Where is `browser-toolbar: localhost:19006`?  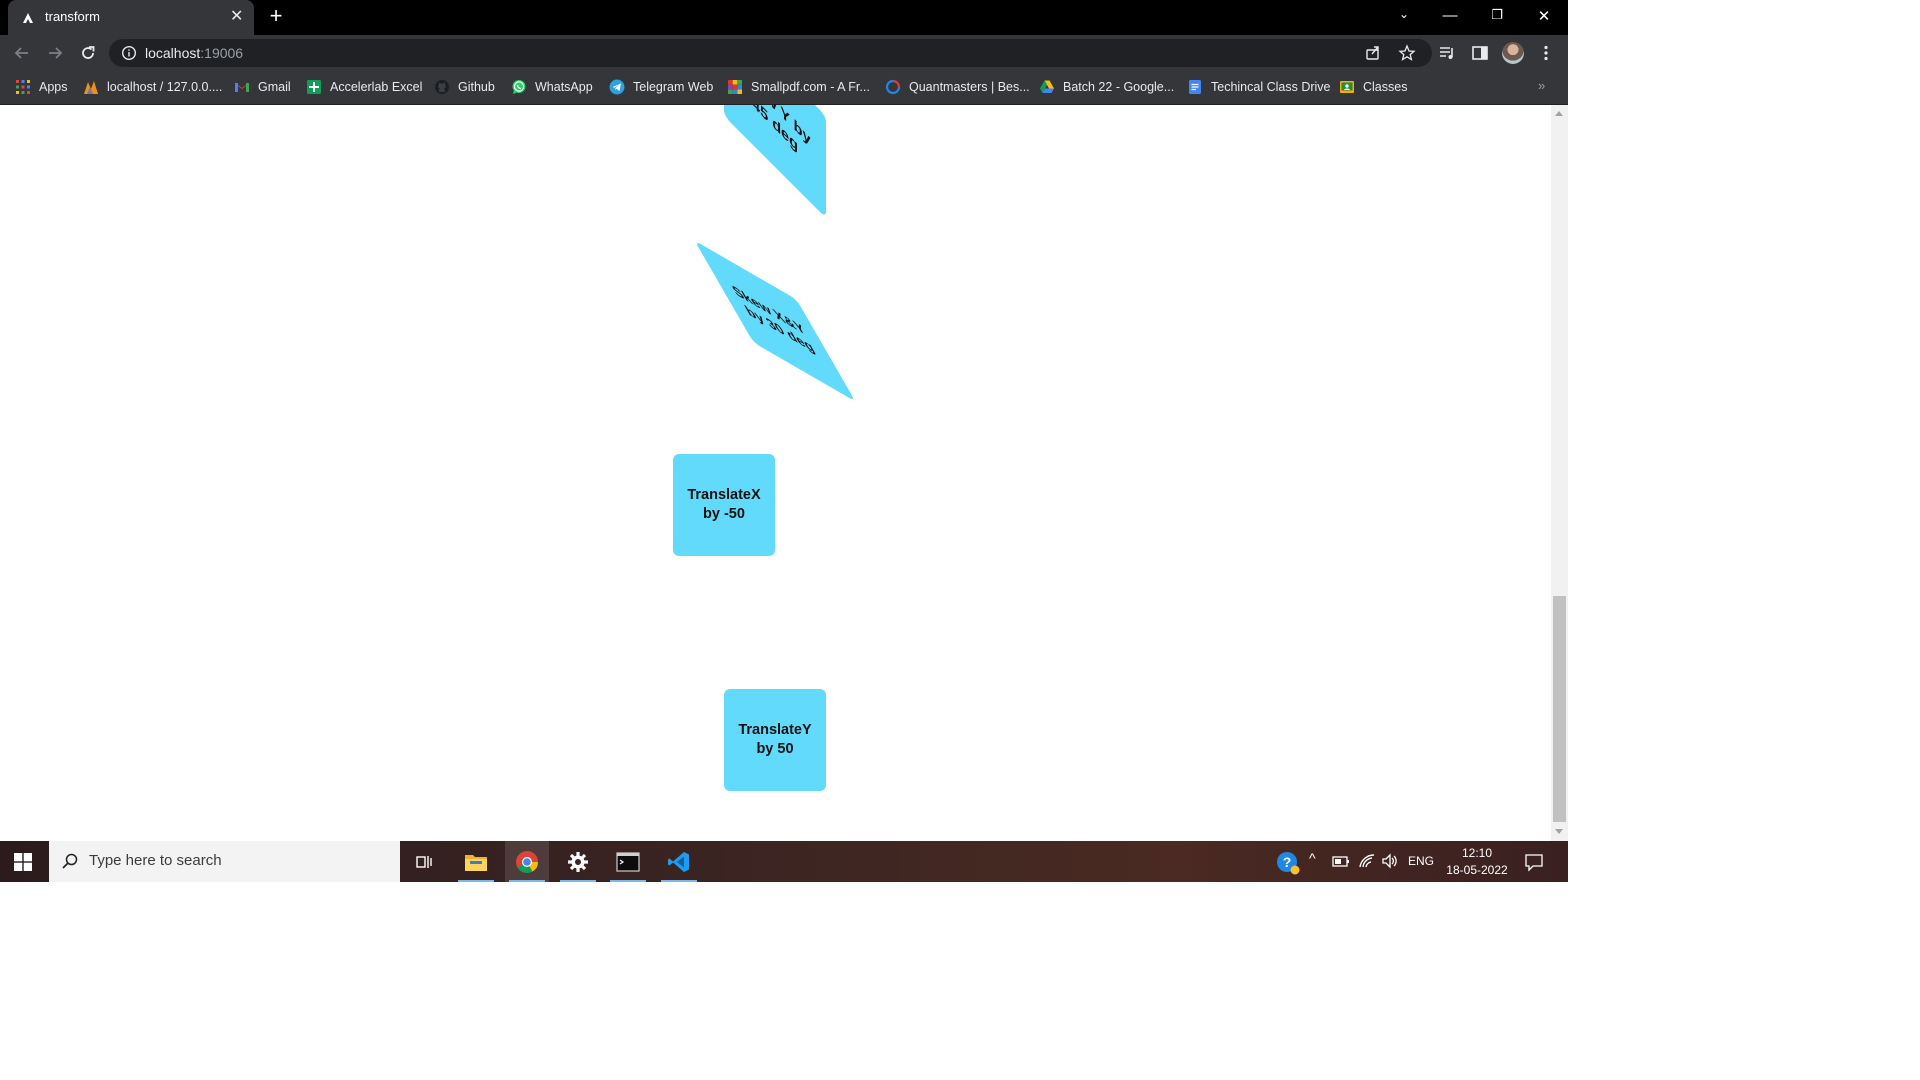 browser-toolbar: localhost:19006 is located at coordinates (784, 53).